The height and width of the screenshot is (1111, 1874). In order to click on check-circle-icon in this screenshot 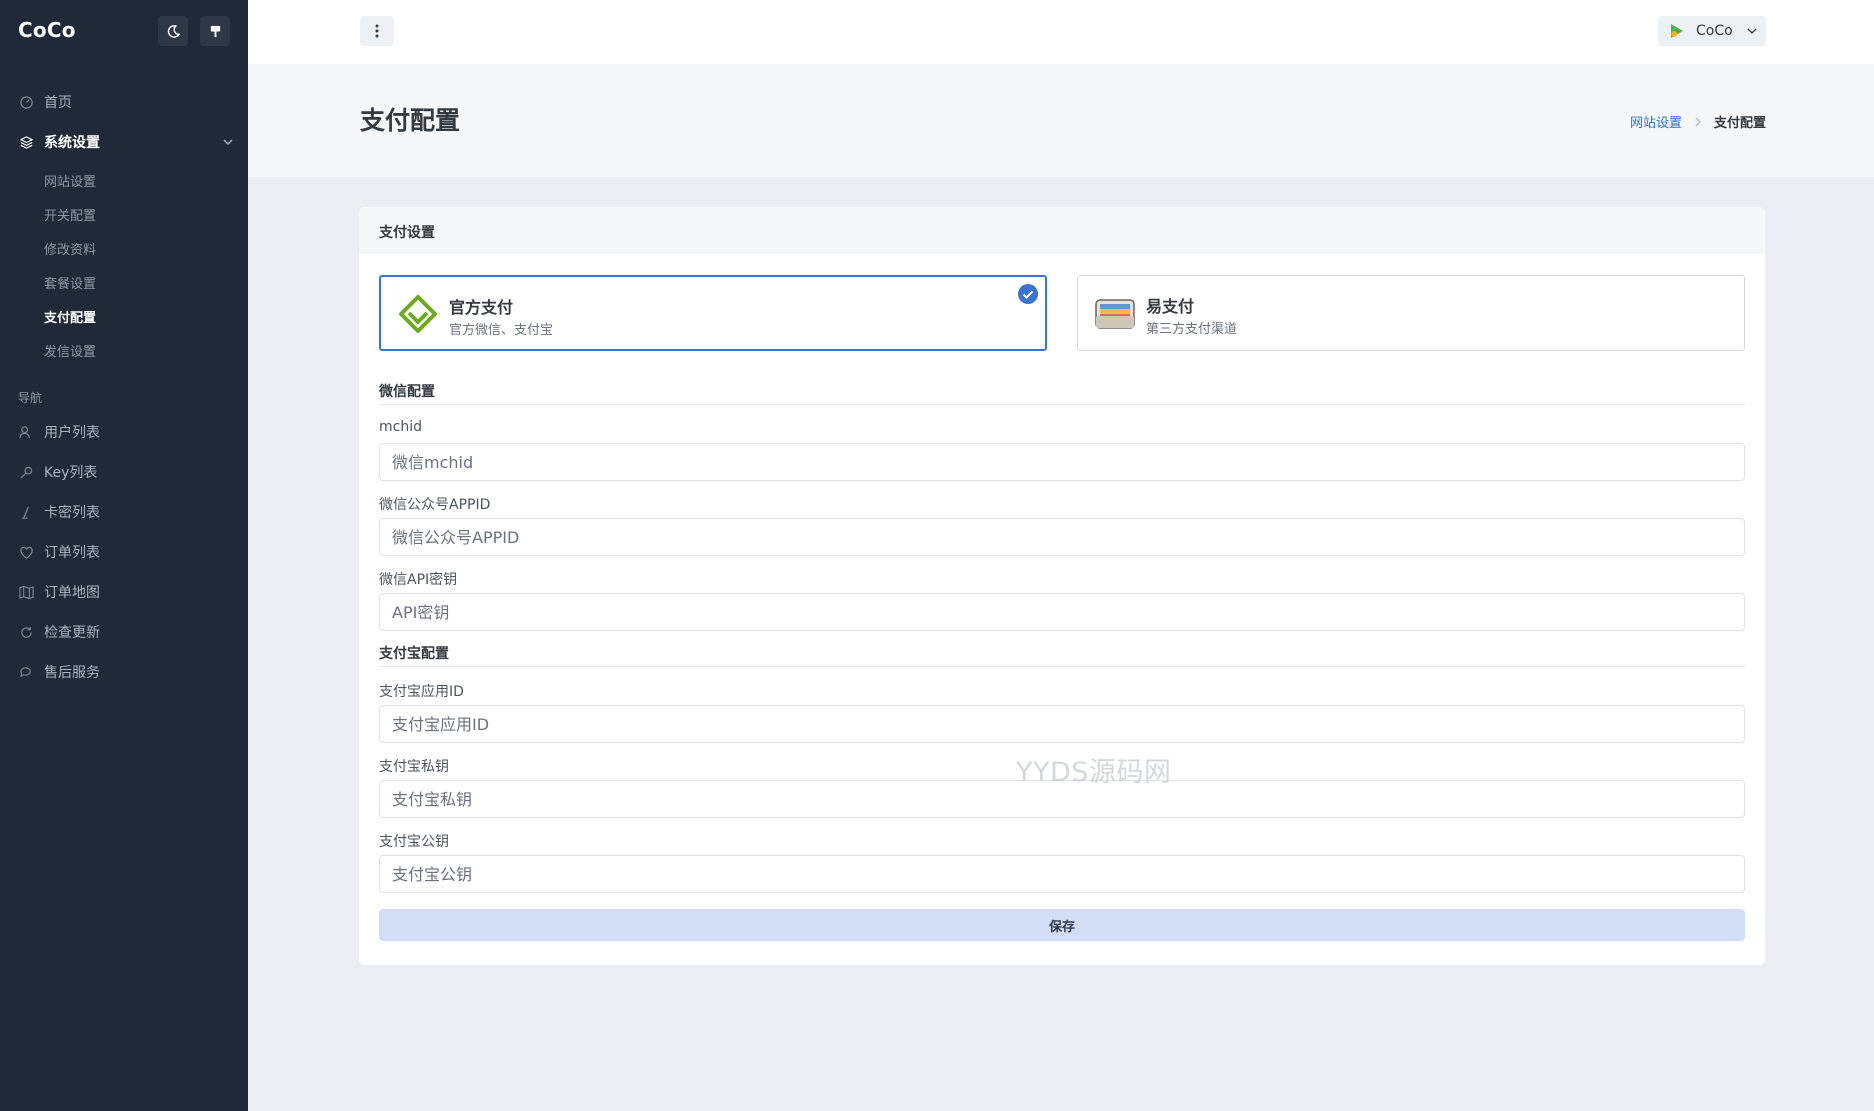, I will do `click(1028, 294)`.